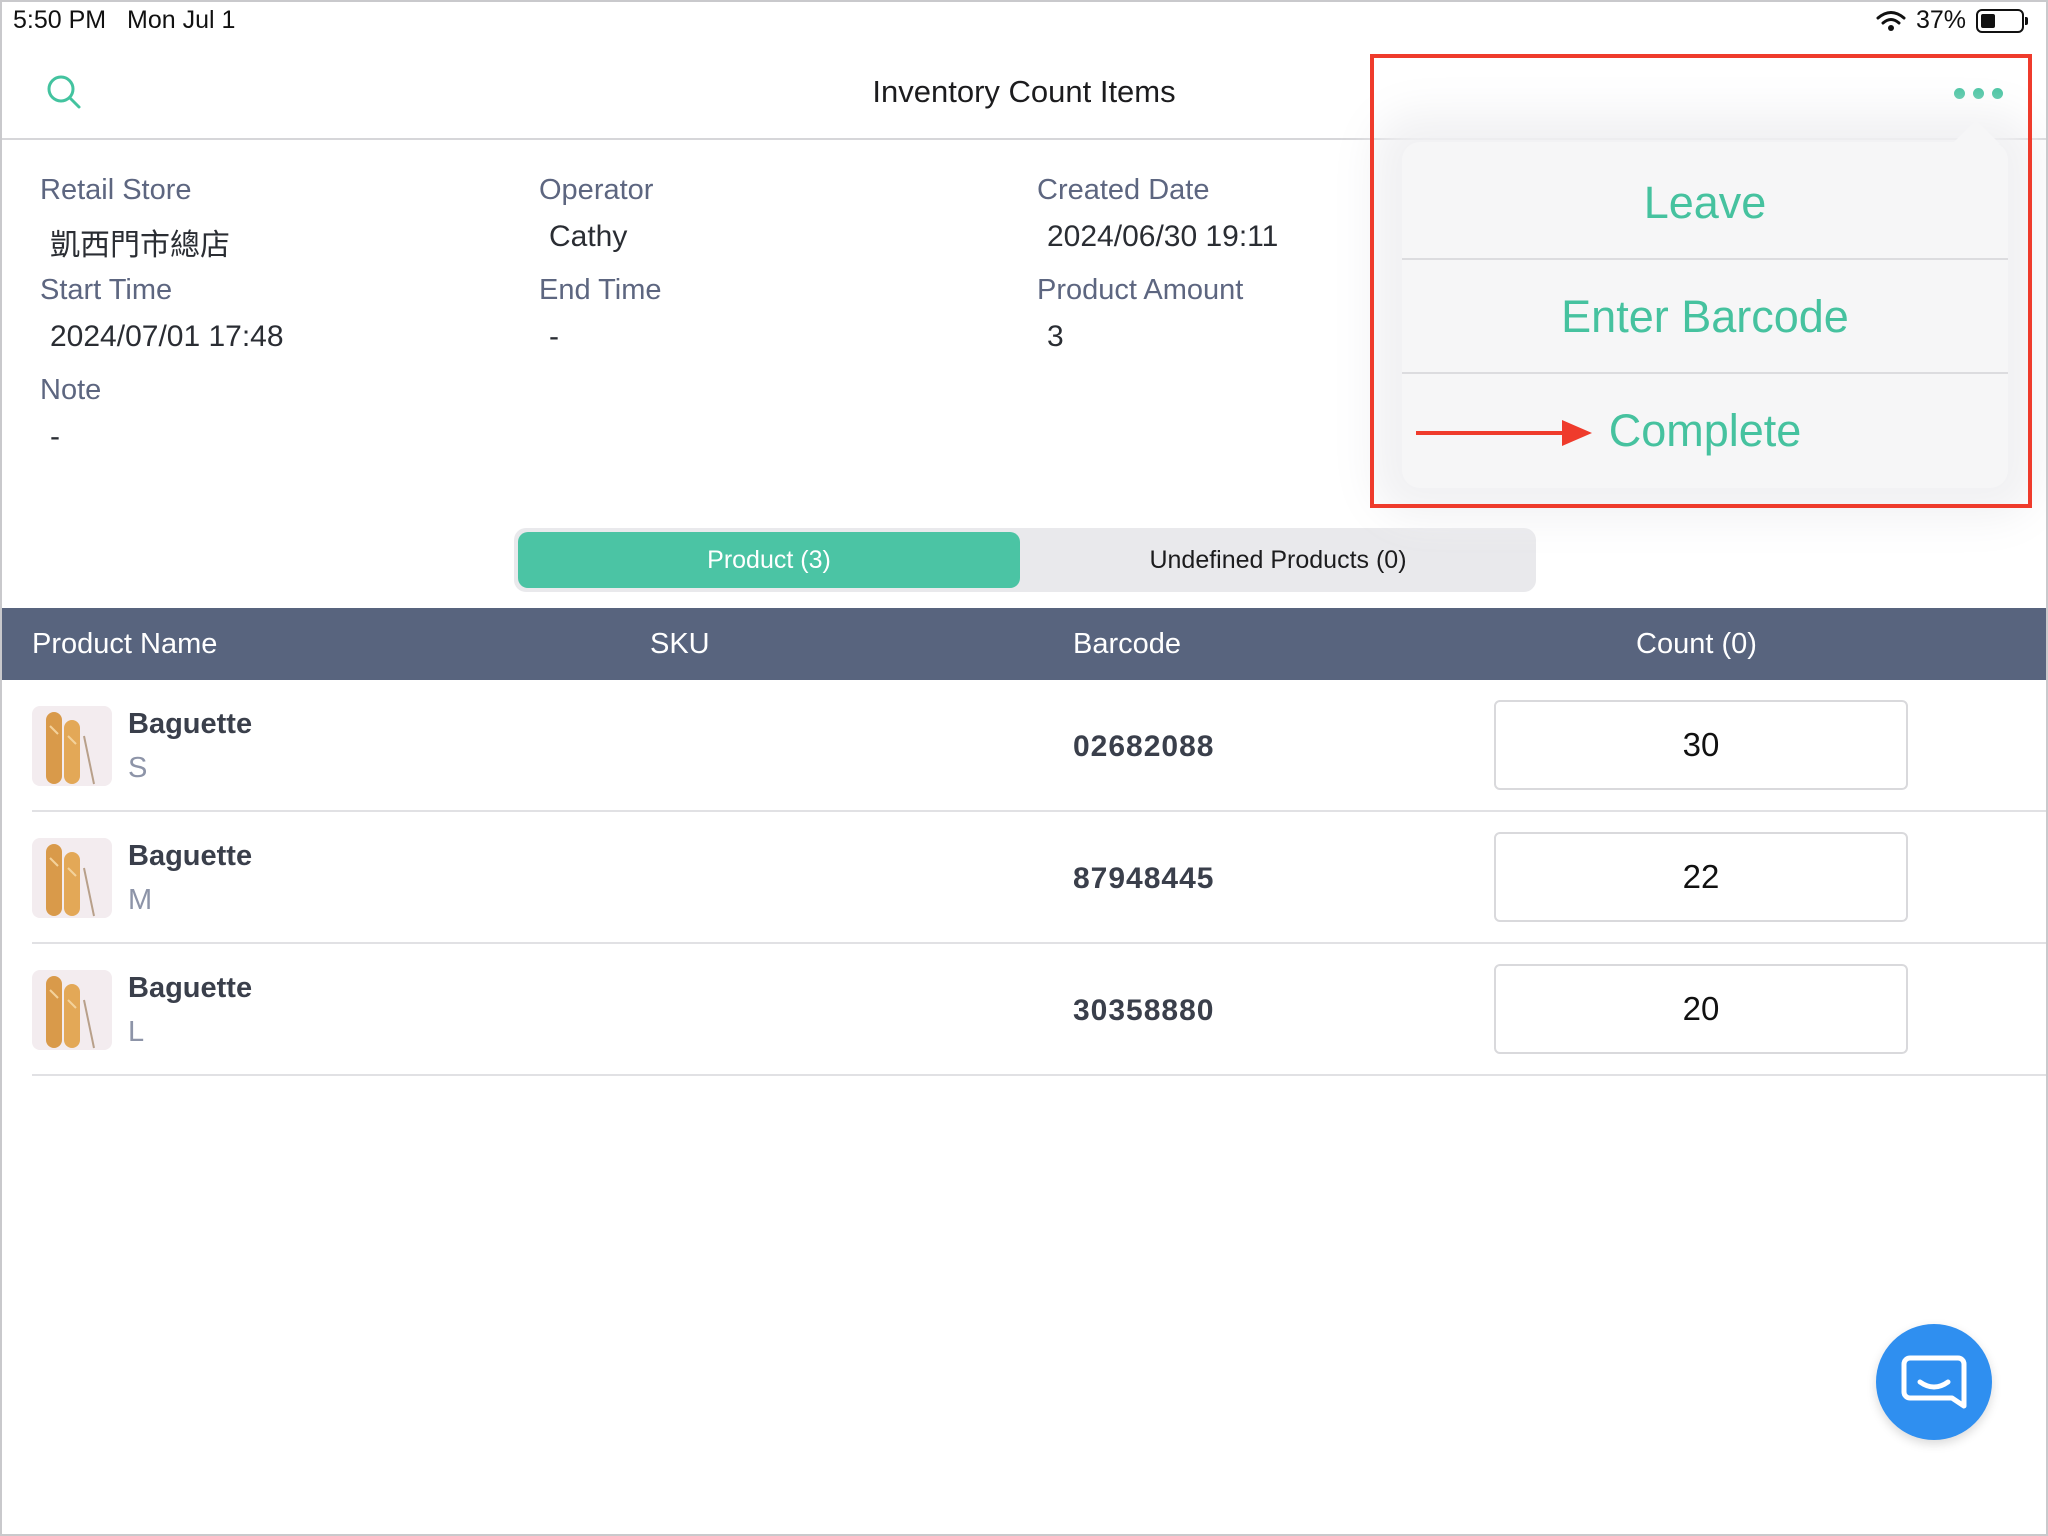 The width and height of the screenshot is (2048, 1536). I want to click on created-date-label: Created Date, so click(1123, 190).